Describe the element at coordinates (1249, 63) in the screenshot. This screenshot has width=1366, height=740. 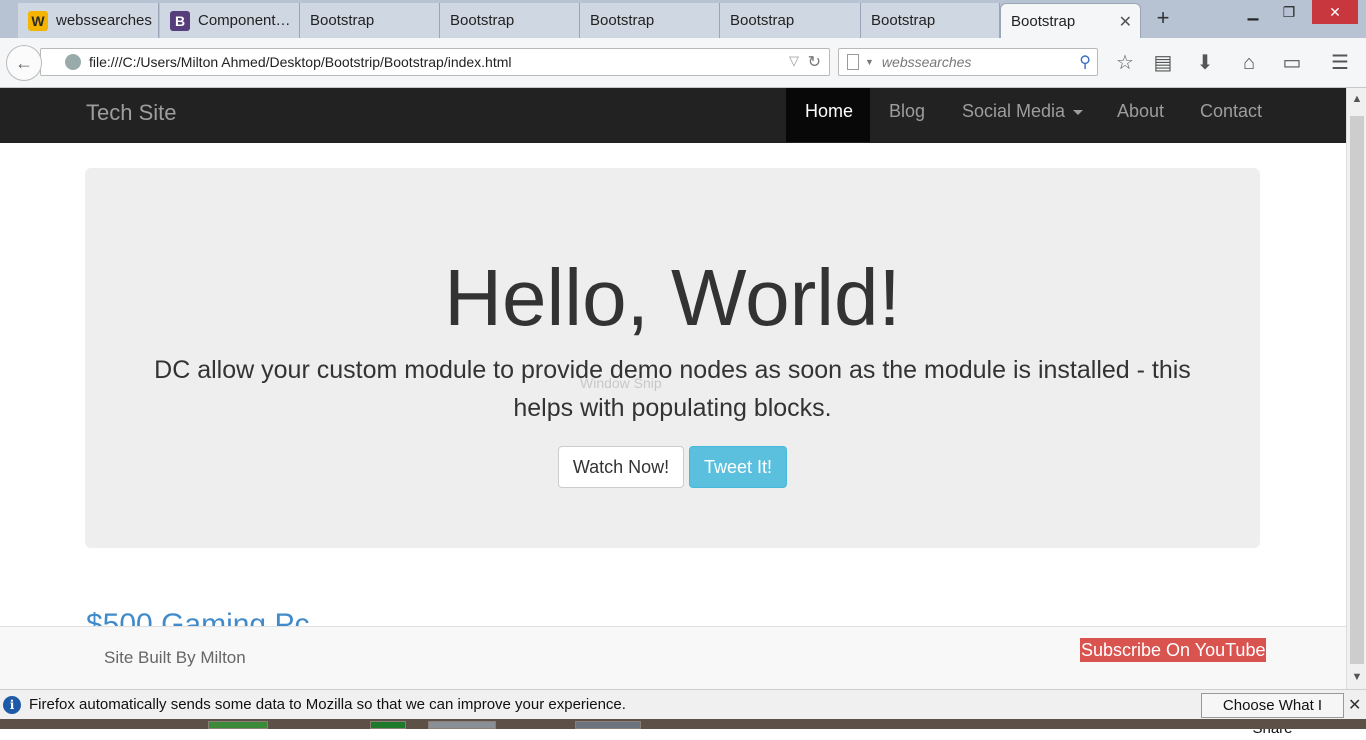
I see `home-icon: ⌂` at that location.